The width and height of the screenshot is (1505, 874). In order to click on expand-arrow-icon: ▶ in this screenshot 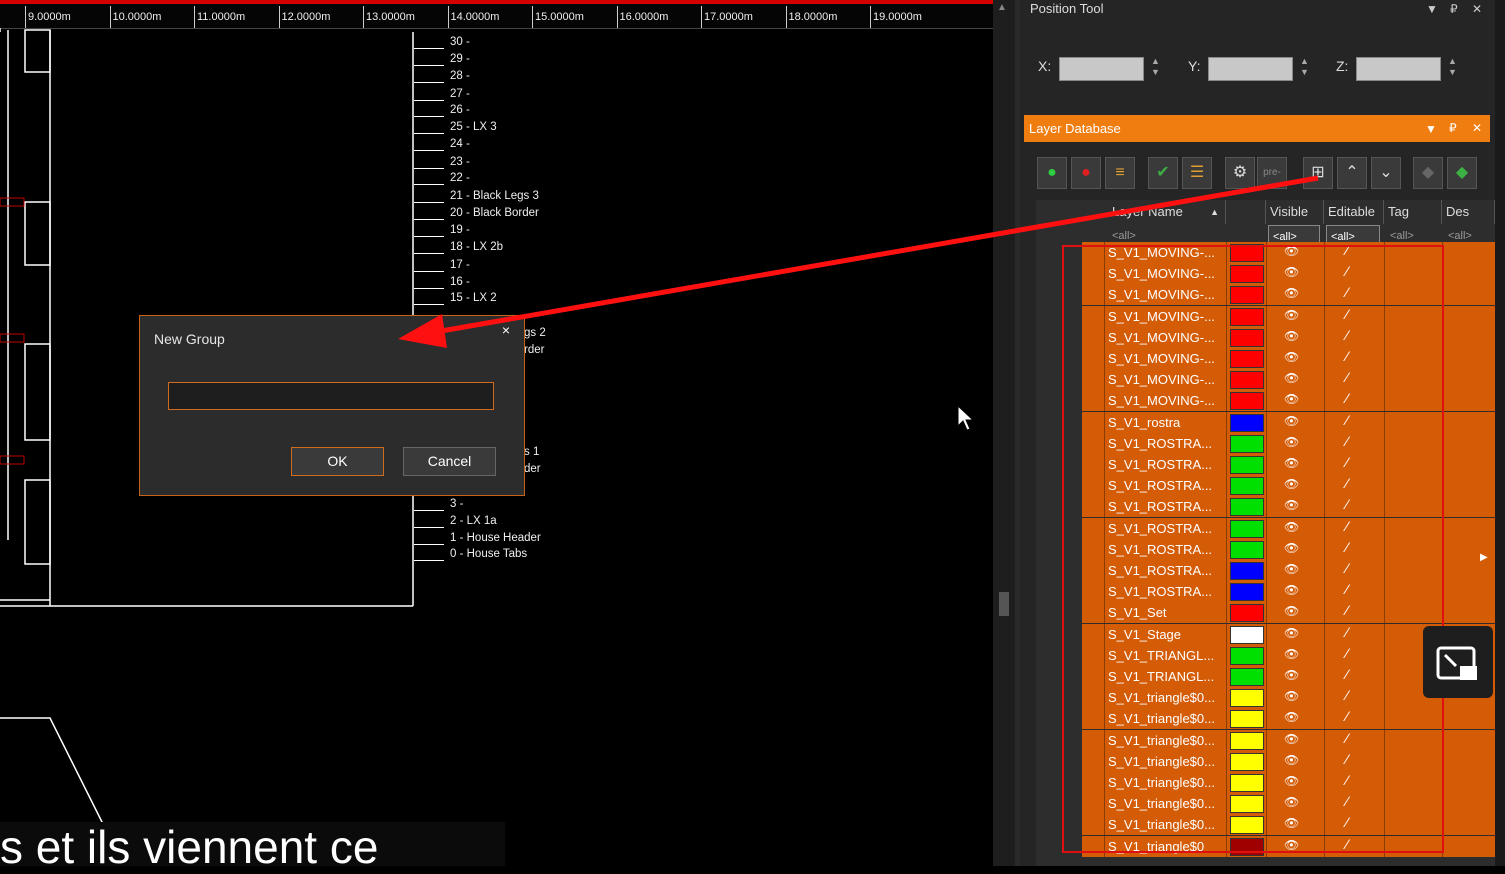, I will do `click(1484, 557)`.